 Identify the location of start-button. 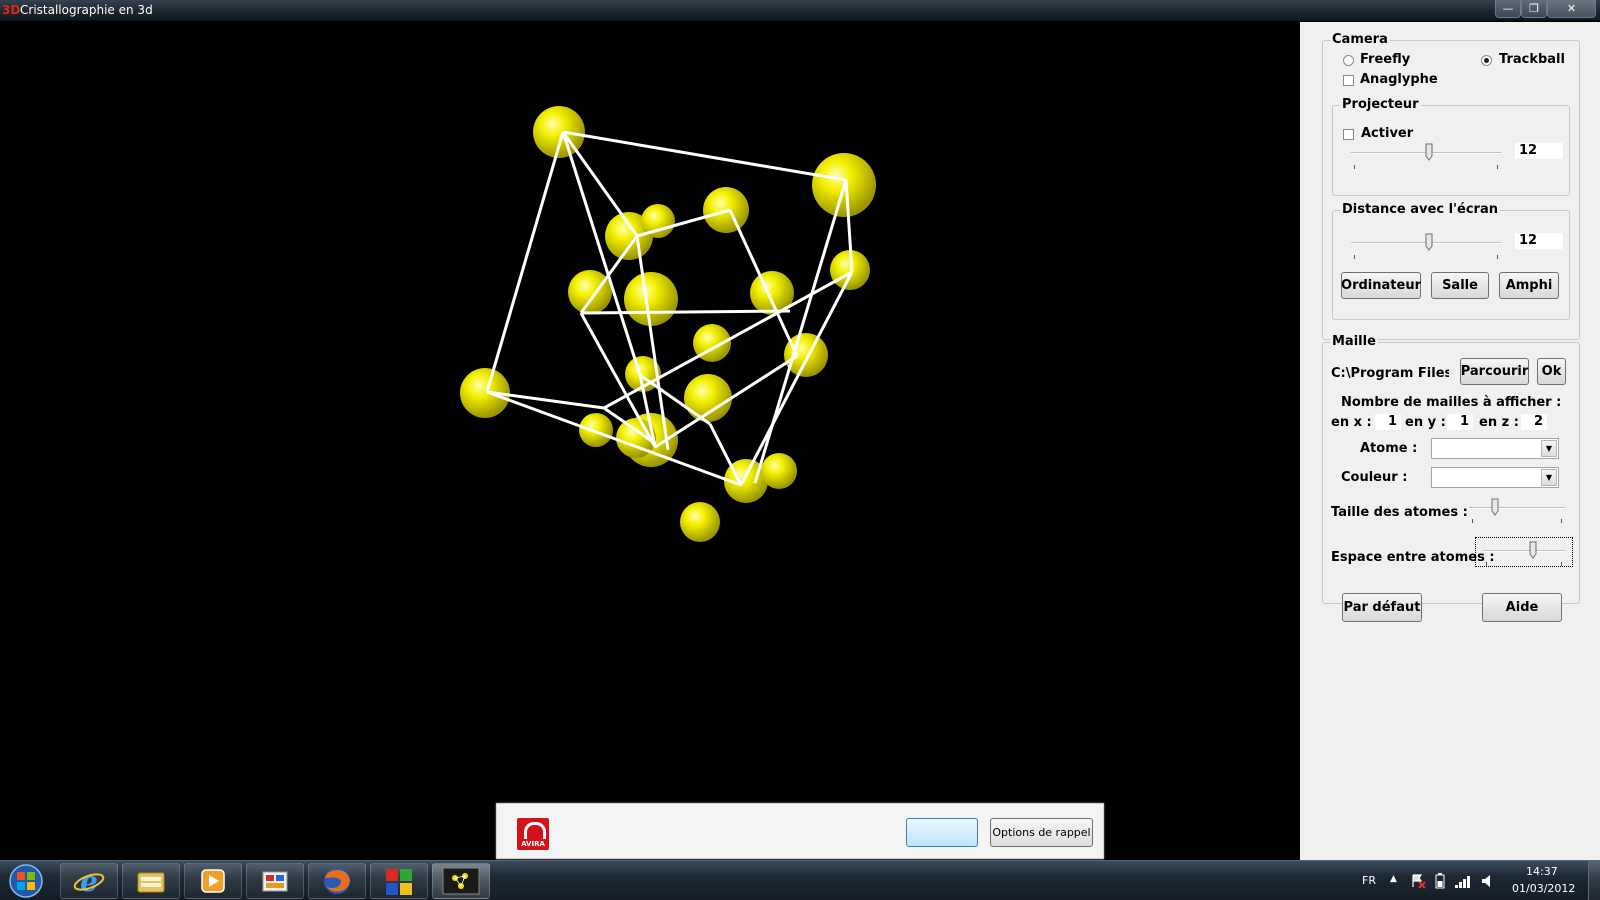
(26, 881).